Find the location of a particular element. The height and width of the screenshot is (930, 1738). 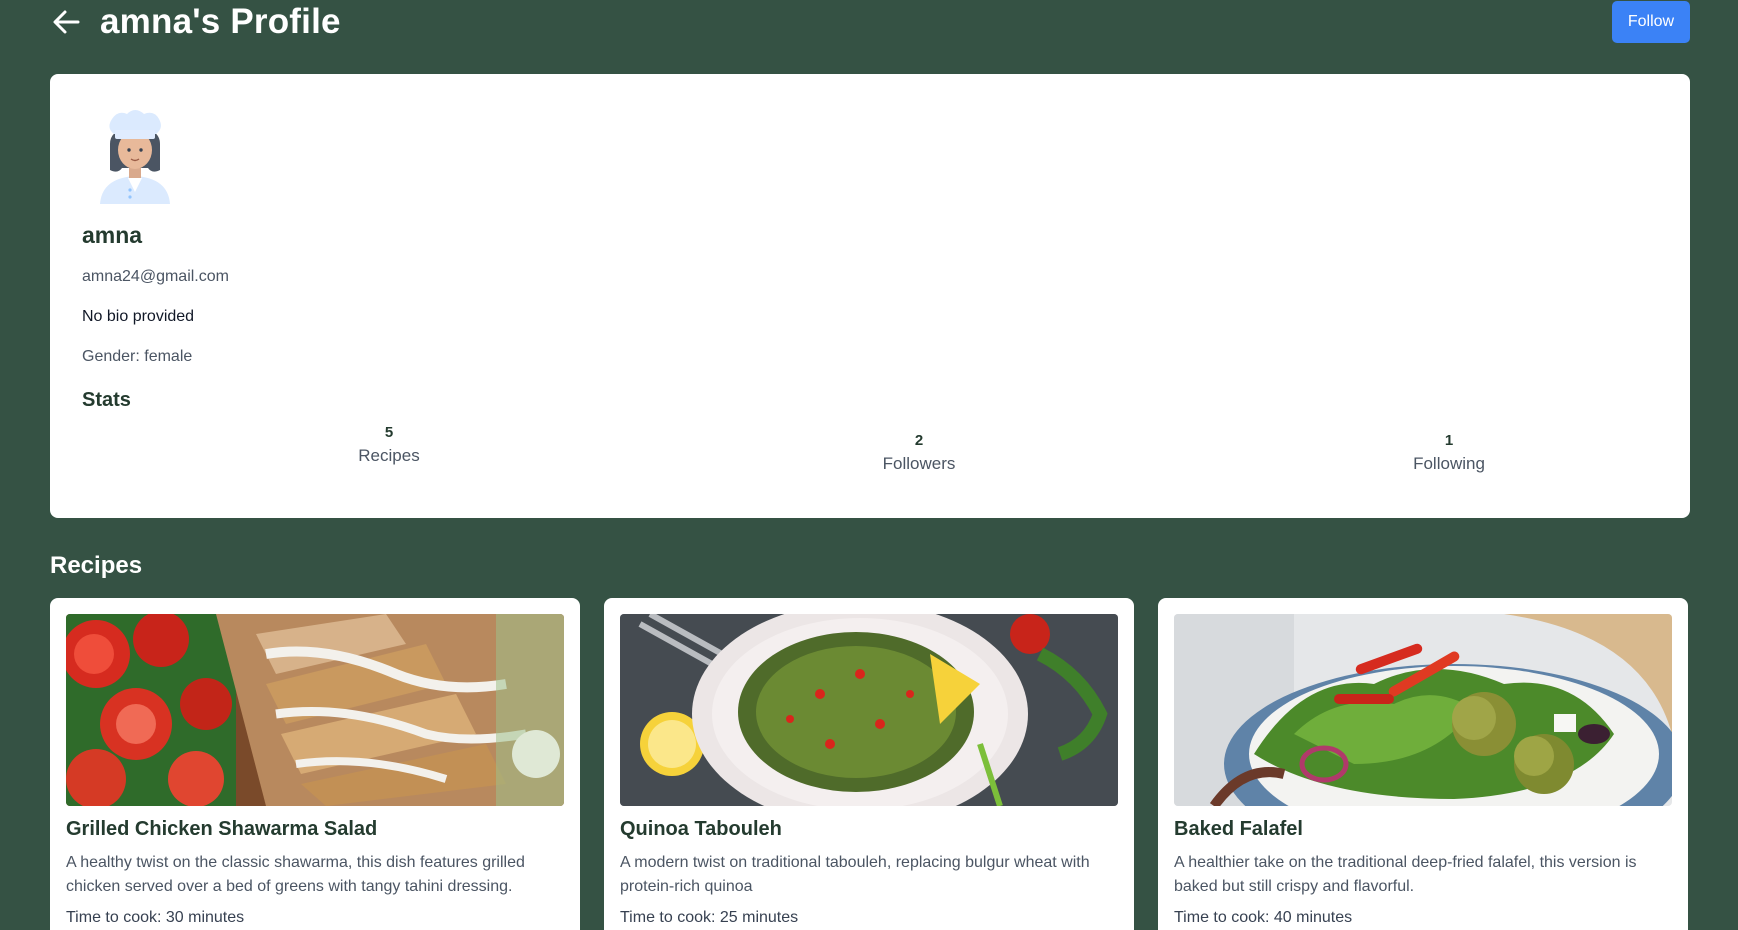

stat-value: 1 is located at coordinates (1449, 440).